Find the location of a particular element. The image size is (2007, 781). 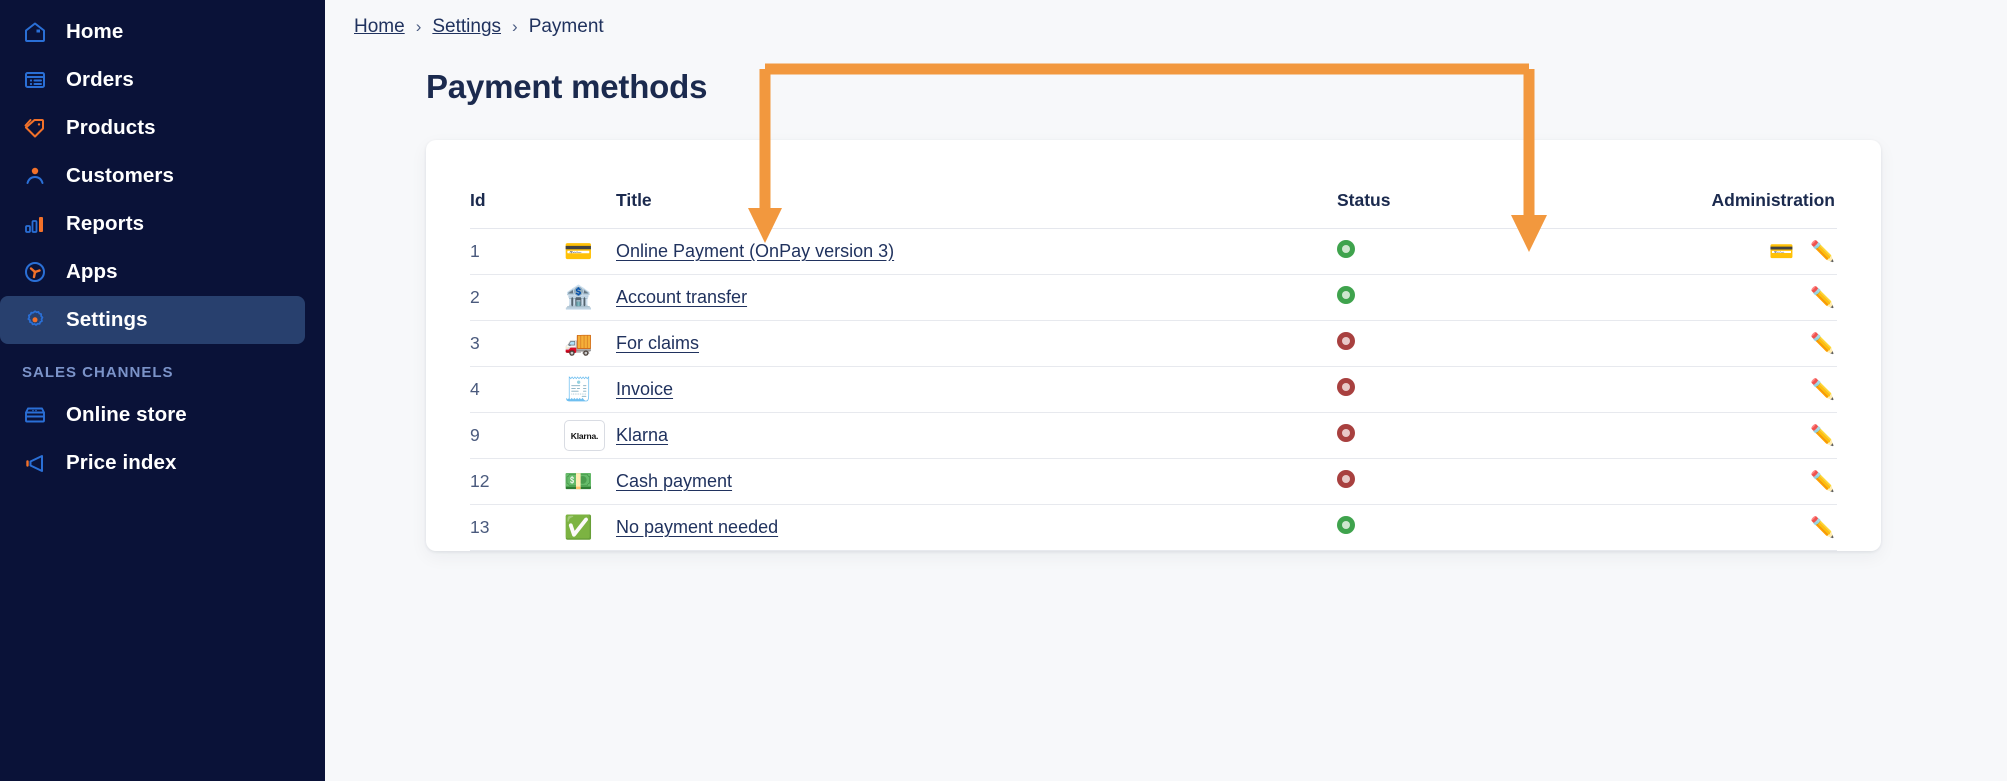

sidebar-item-label: Orders is located at coordinates (100, 79).